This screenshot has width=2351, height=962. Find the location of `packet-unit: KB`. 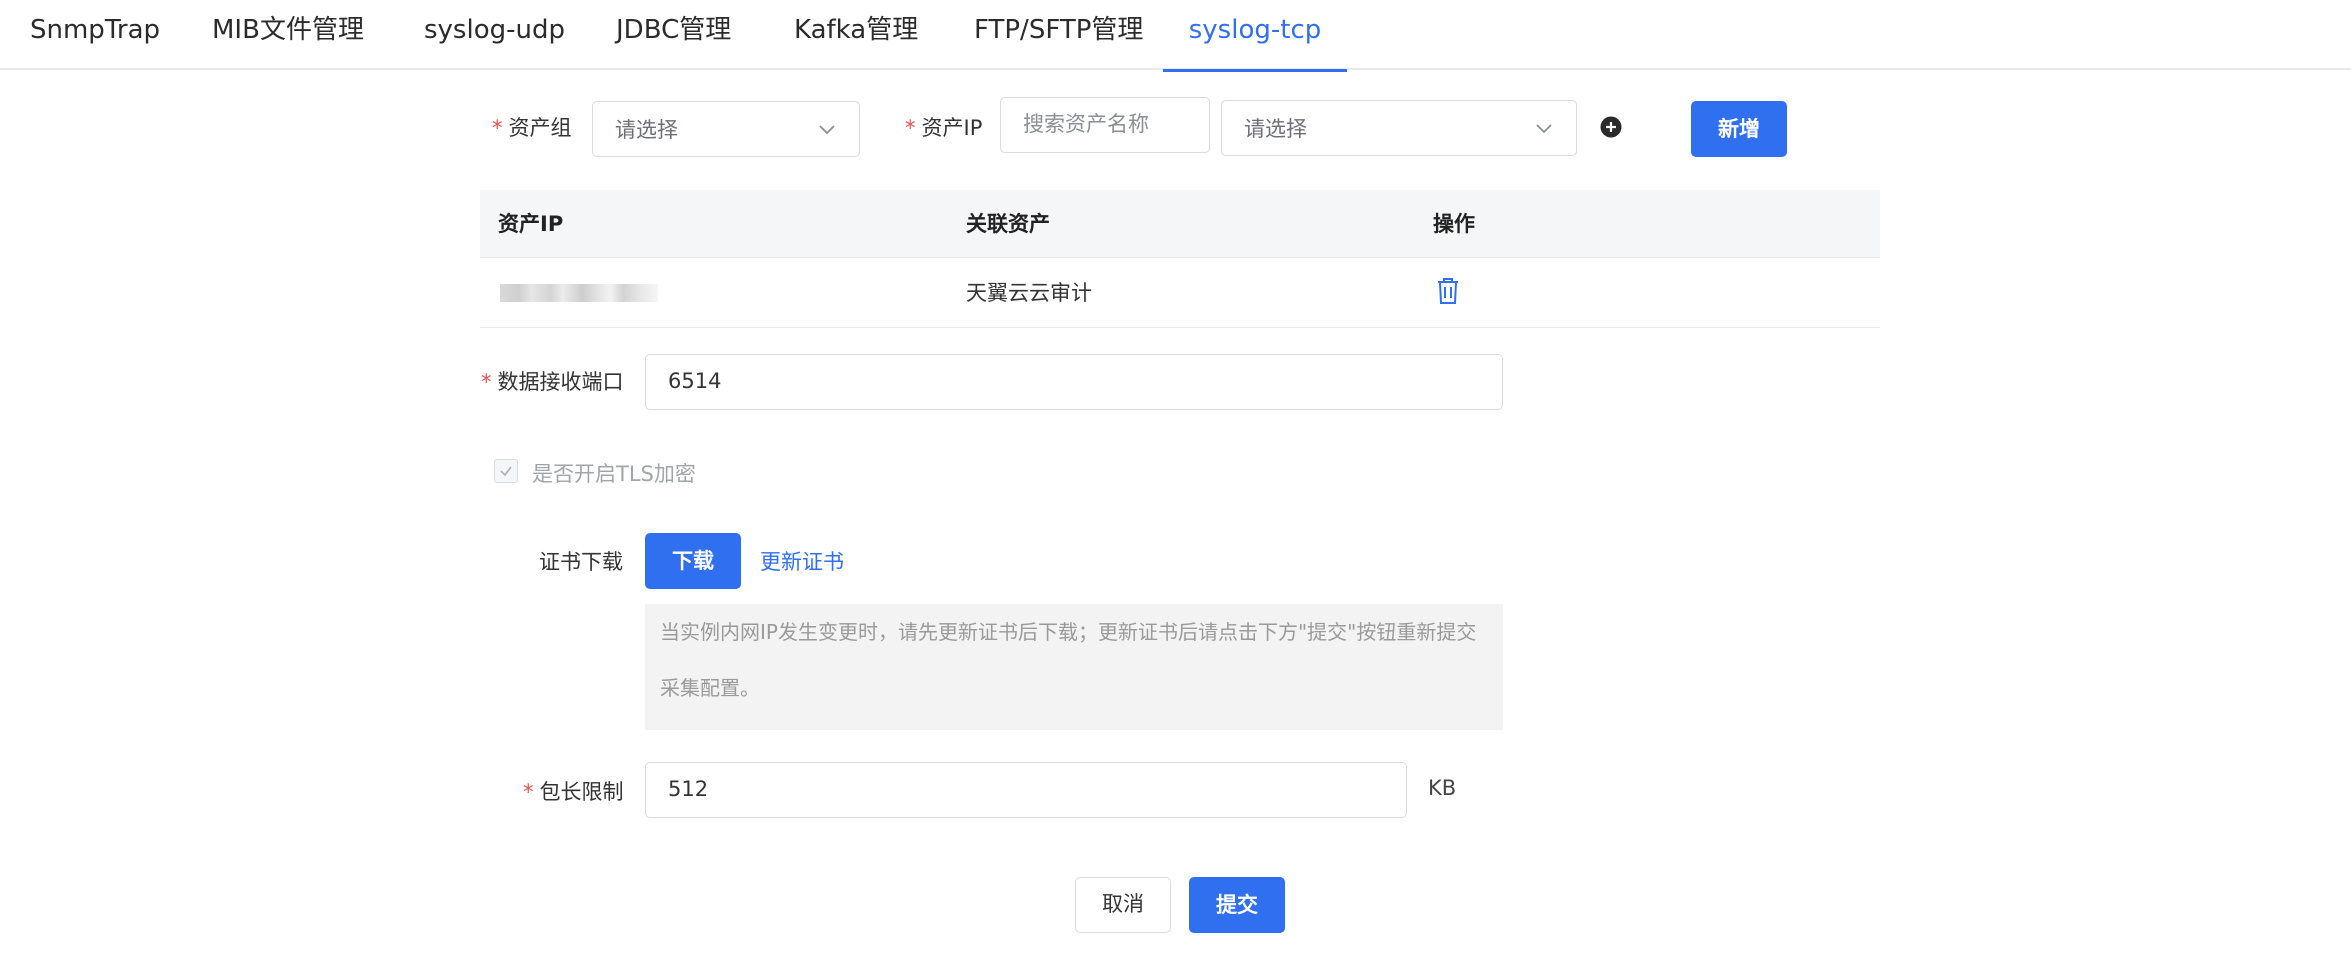

packet-unit: KB is located at coordinates (1442, 788).